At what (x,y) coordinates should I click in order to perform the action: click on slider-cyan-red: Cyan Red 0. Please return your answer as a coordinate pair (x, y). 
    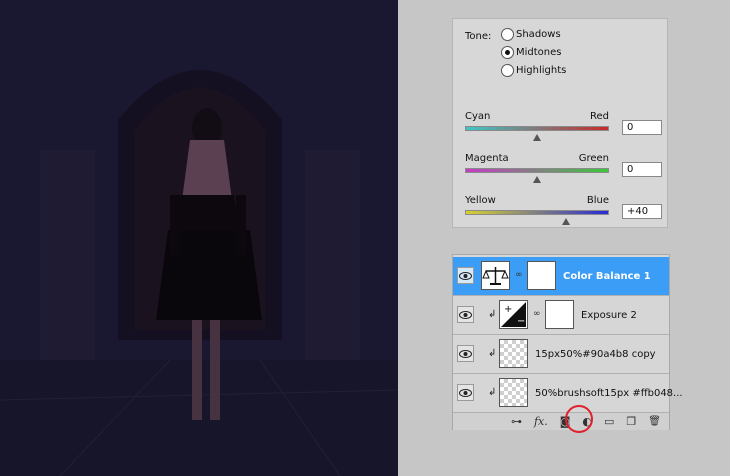
    Looking at the image, I should click on (563, 131).